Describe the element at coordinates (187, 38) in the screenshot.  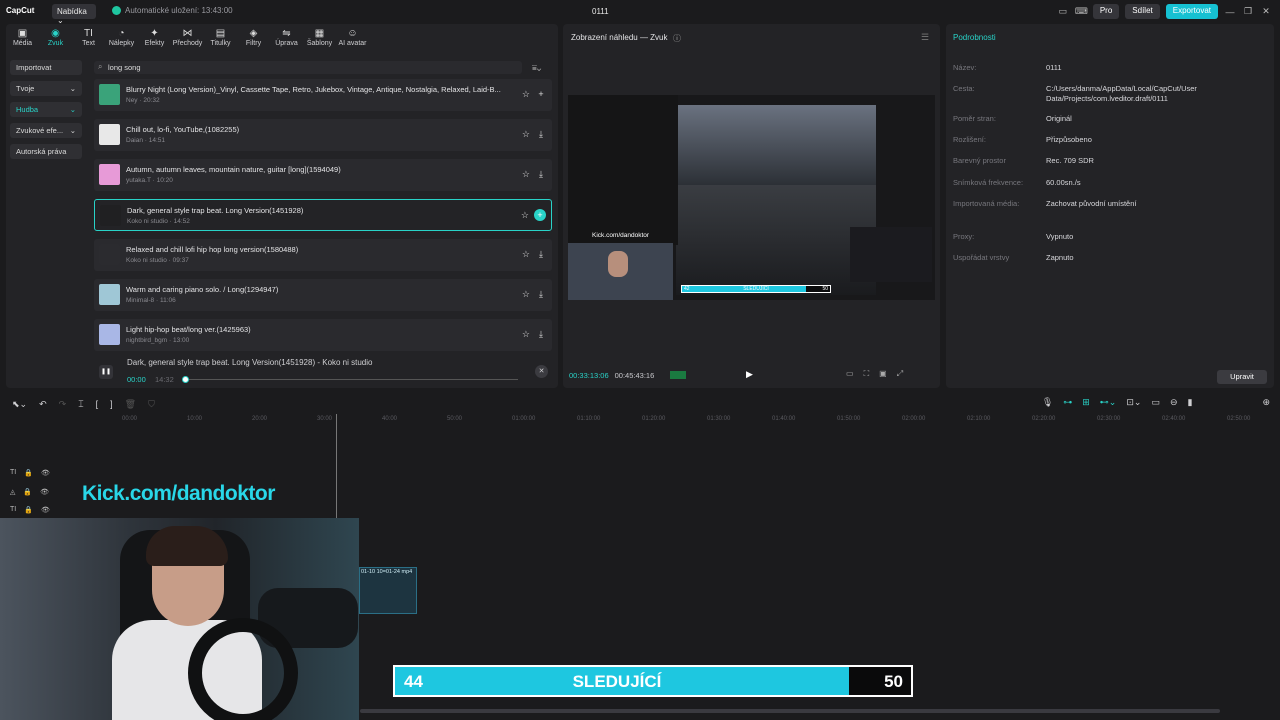
I see `tab-transitions: ⋈ Přechody` at that location.